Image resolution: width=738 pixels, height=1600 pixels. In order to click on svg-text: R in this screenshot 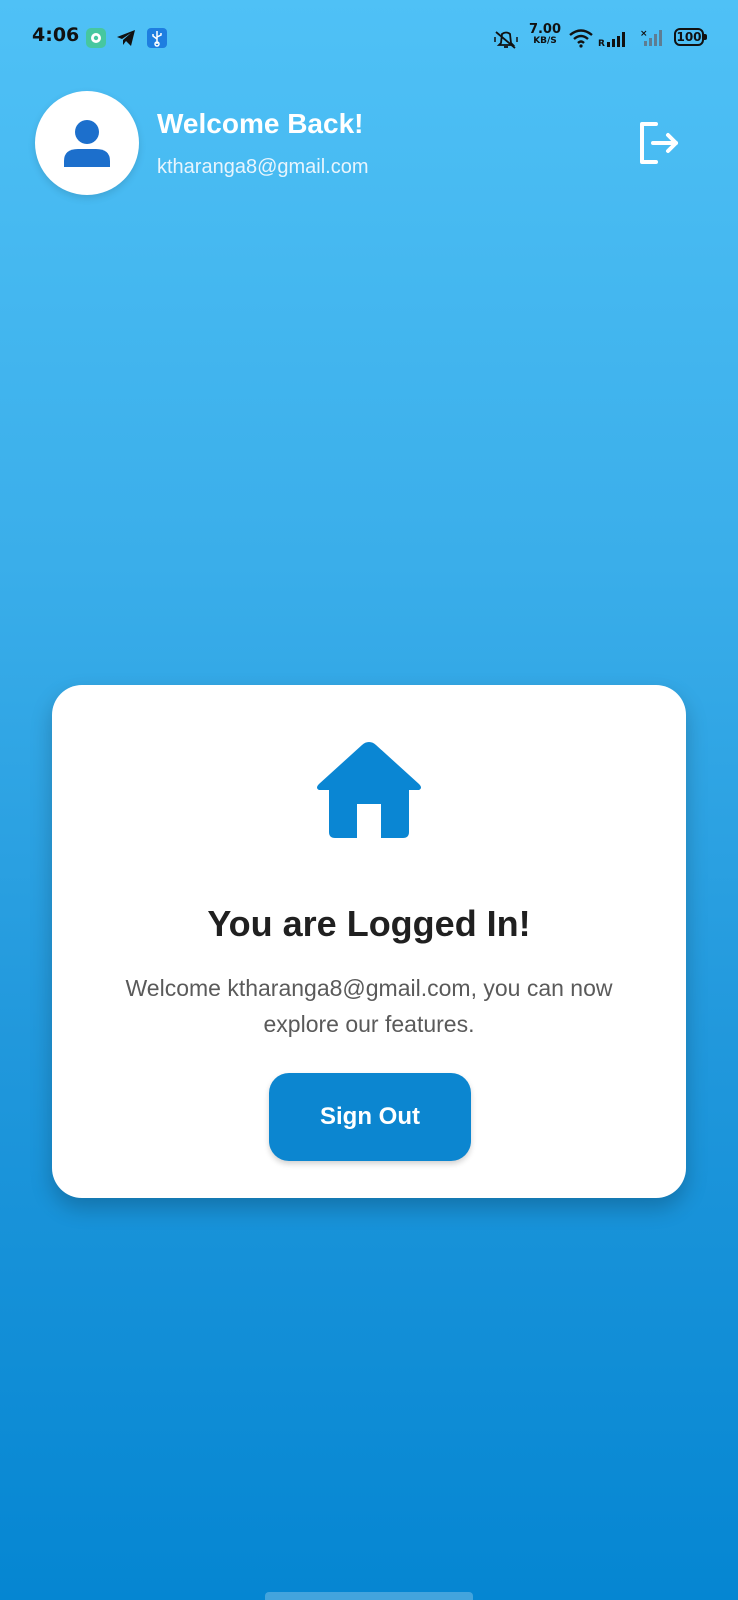, I will do `click(601, 43)`.